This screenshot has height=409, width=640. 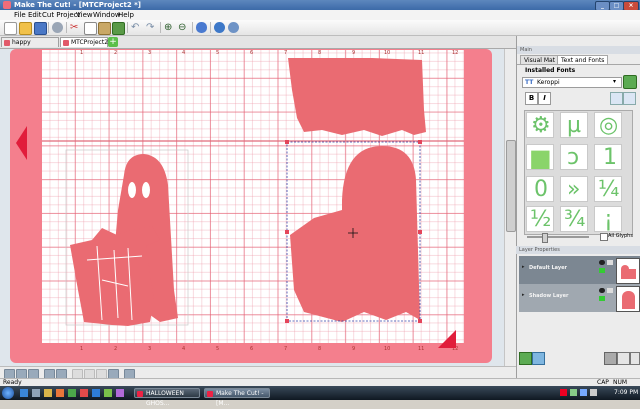 I want to click on ghost-shape-selected, so click(x=355, y=234).